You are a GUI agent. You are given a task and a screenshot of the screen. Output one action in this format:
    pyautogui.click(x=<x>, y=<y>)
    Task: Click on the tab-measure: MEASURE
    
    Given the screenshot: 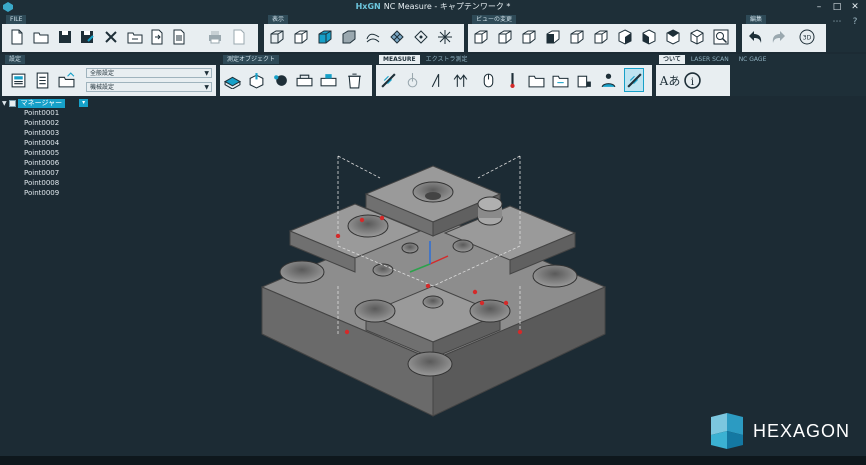 What is the action you would take?
    pyautogui.click(x=399, y=59)
    